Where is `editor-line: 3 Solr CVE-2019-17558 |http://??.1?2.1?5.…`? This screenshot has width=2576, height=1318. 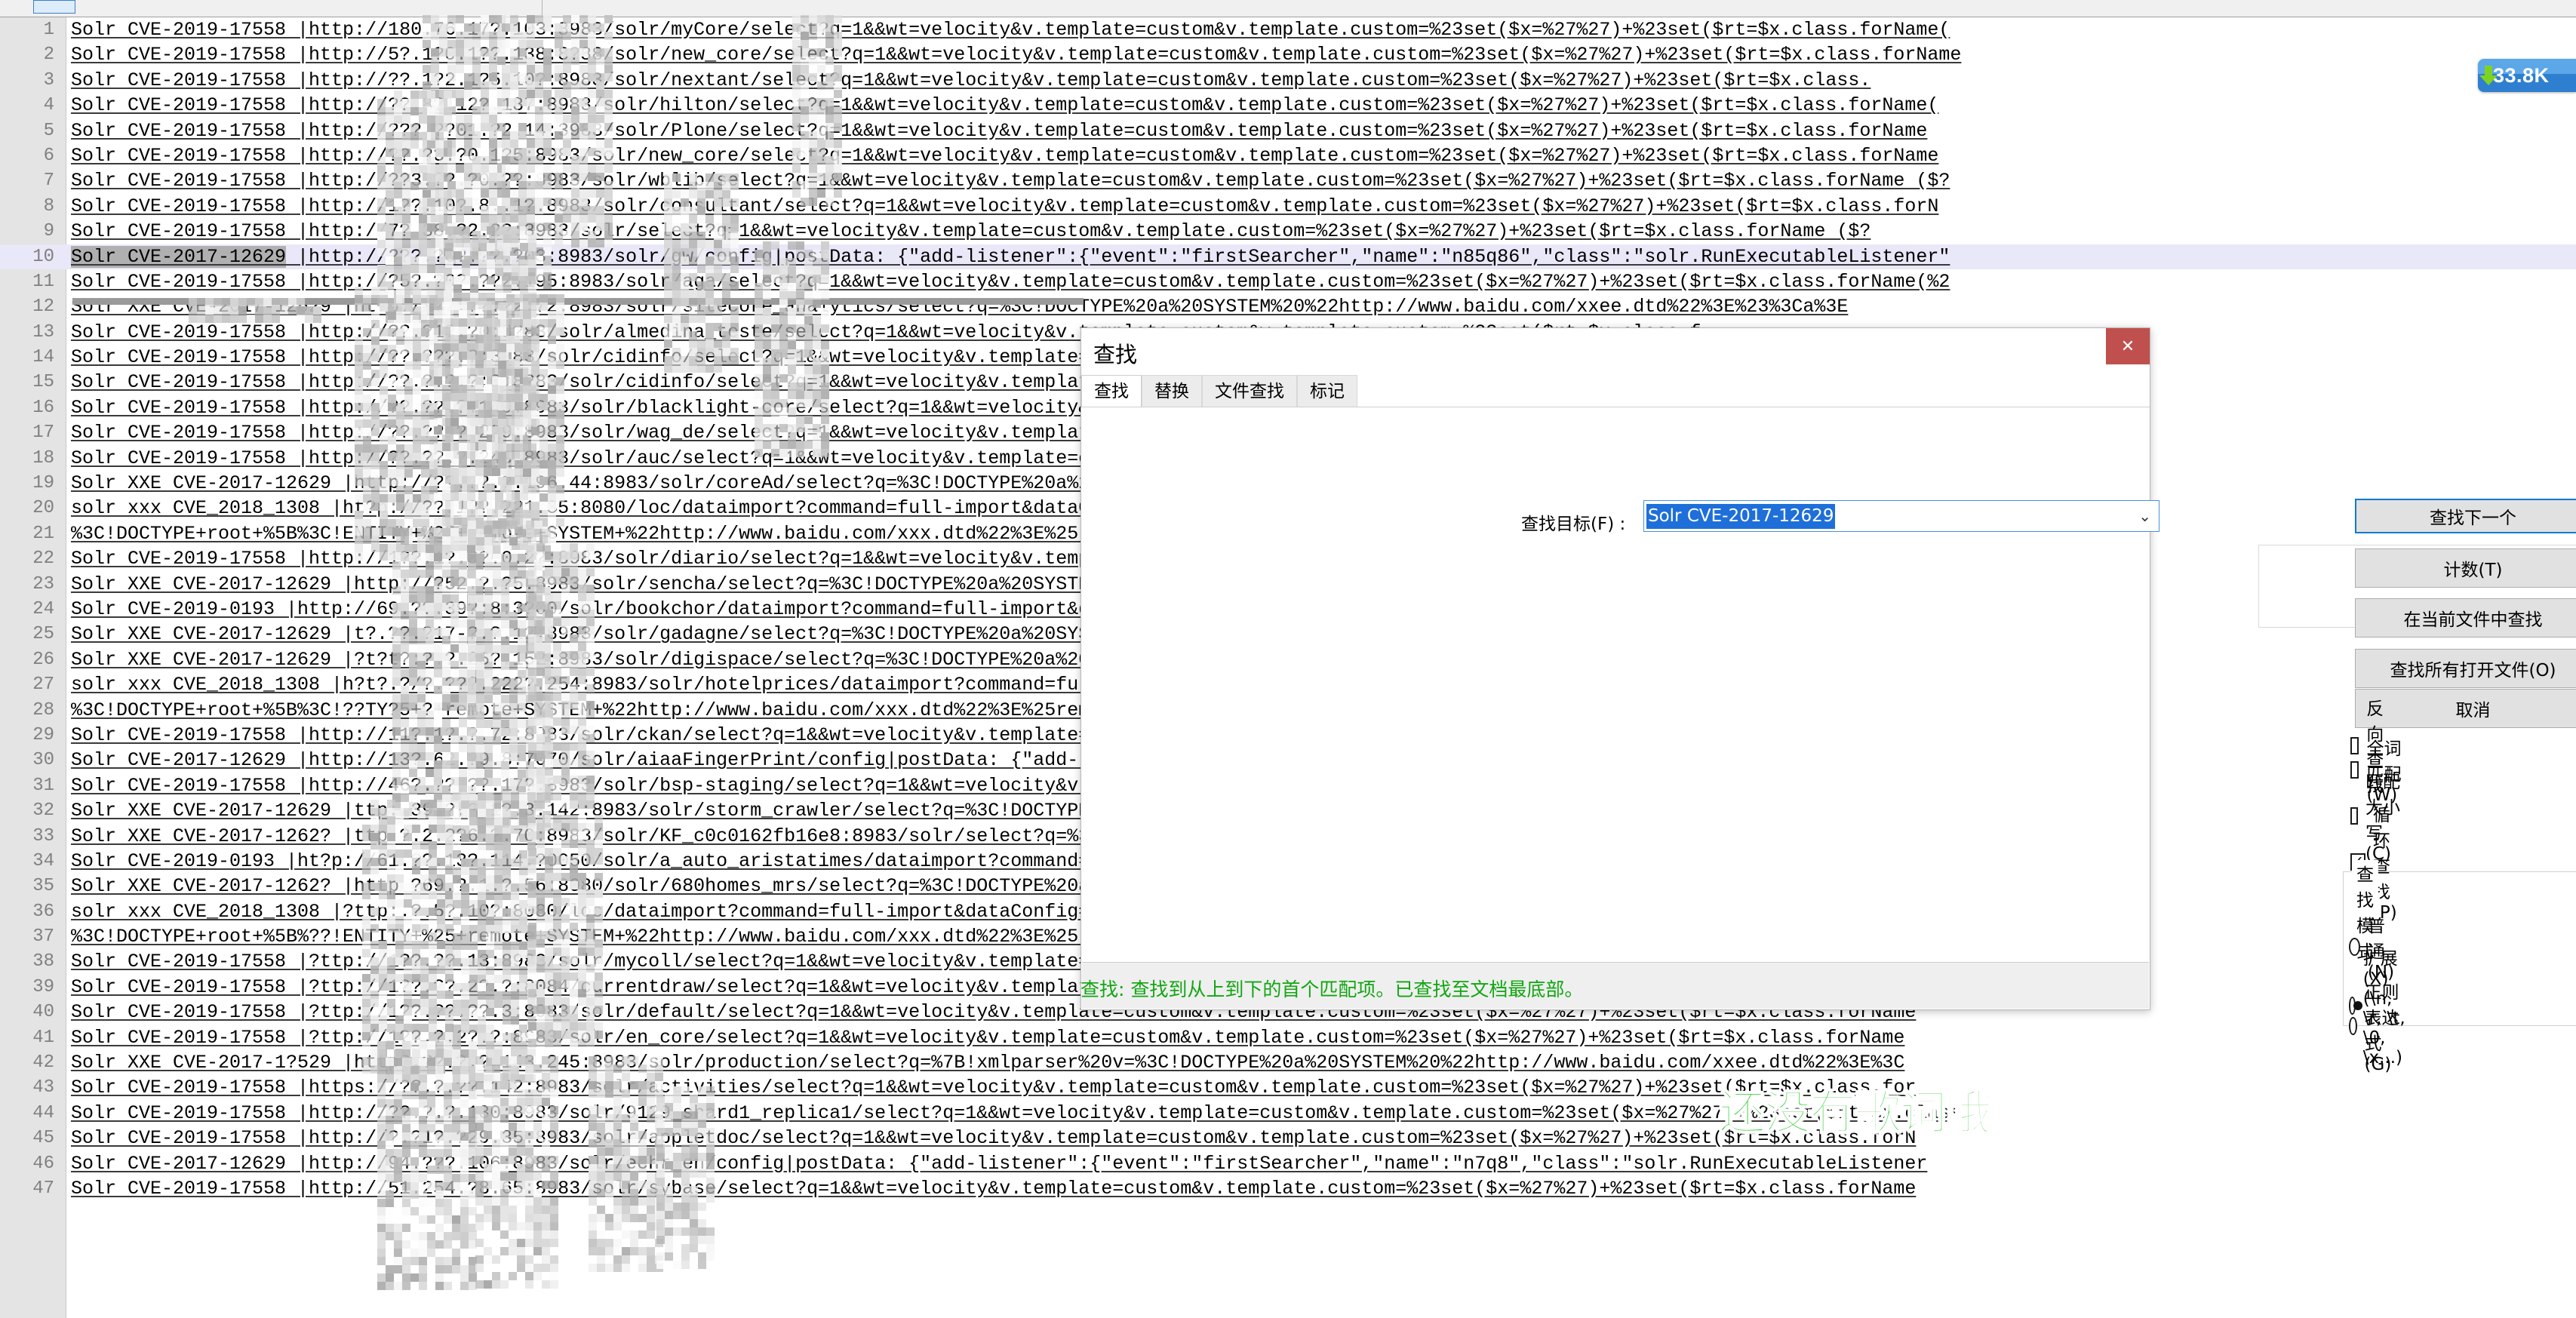 editor-line: 3 Solr CVE-2019-17558 |http://??.1?2.1?5.… is located at coordinates (1288, 80).